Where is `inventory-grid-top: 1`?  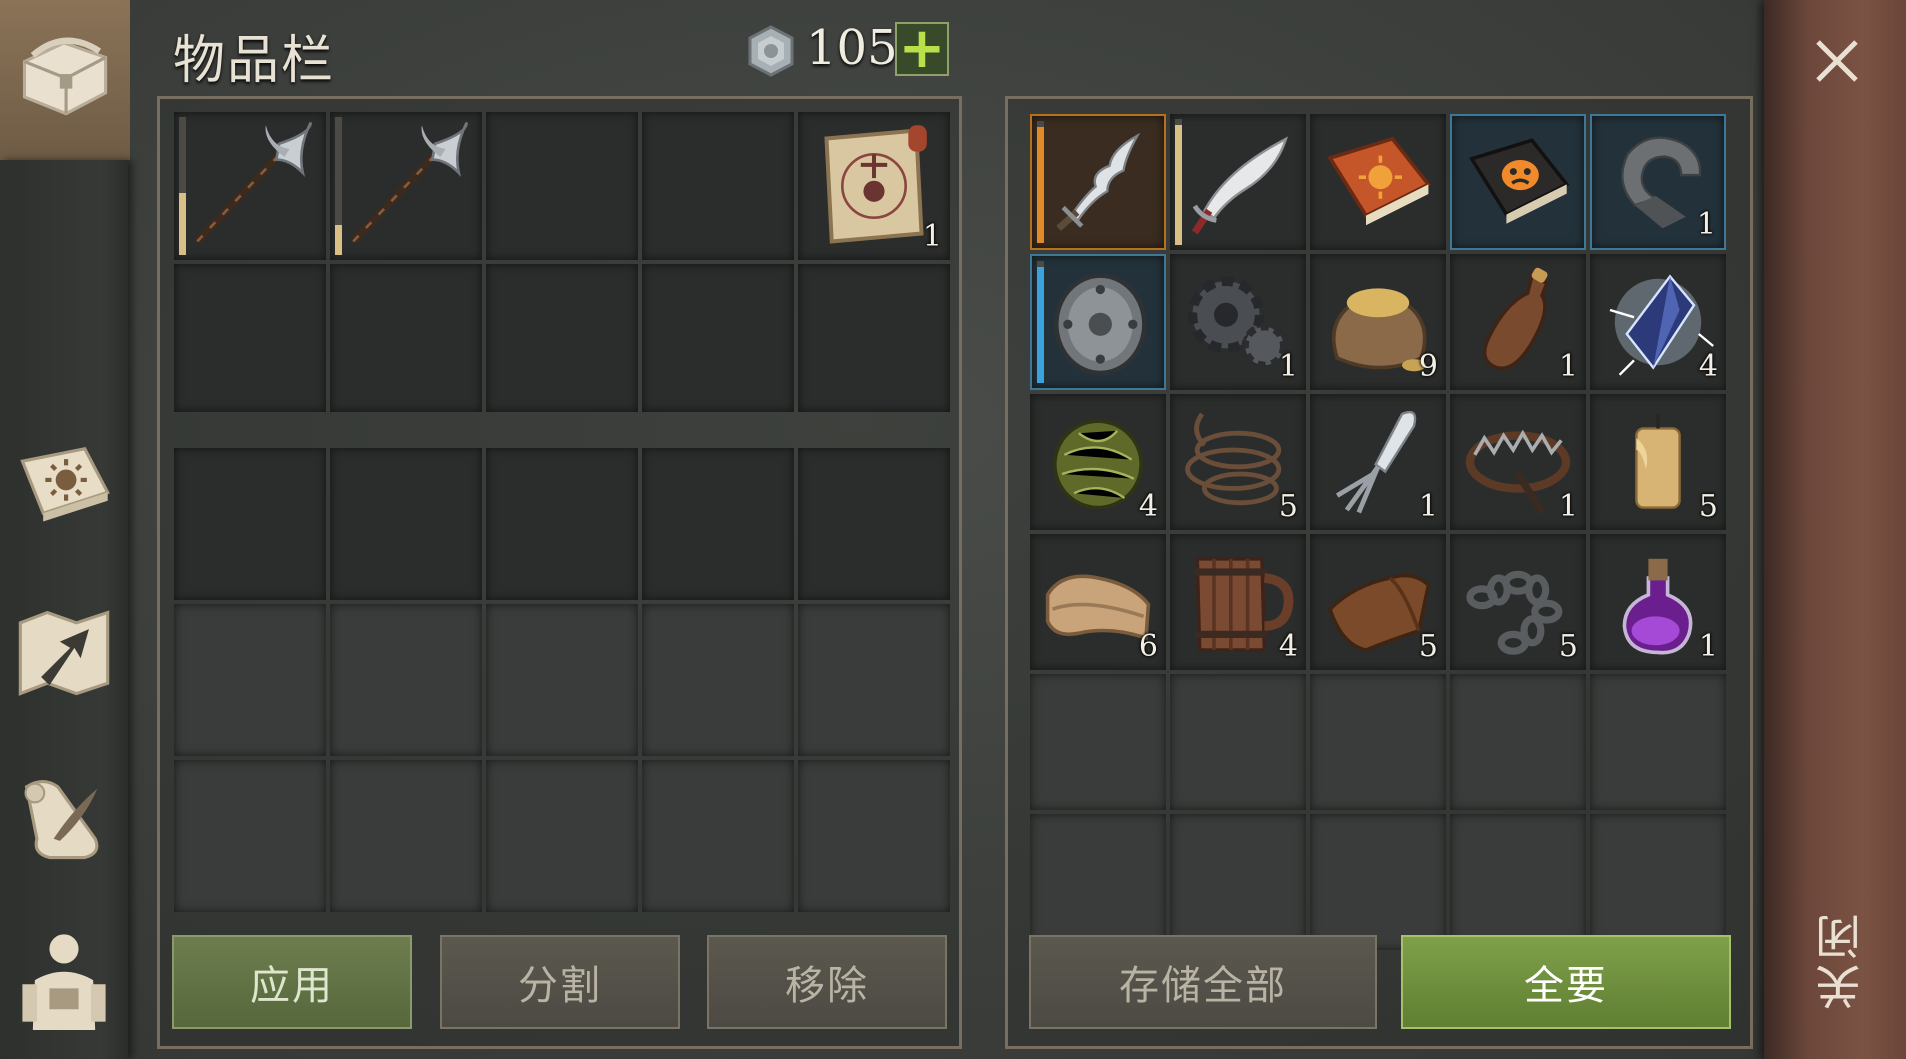
inventory-grid-top: 1 is located at coordinates (562, 262).